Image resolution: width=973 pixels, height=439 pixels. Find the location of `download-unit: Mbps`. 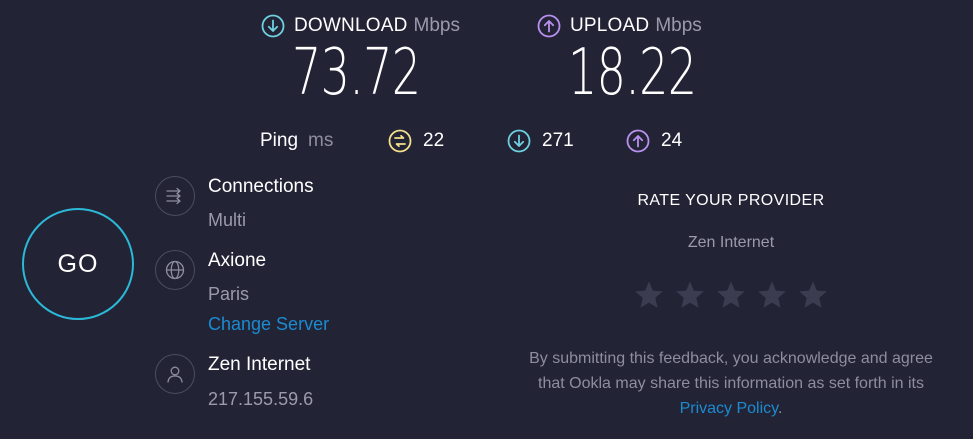

download-unit: Mbps is located at coordinates (436, 25).